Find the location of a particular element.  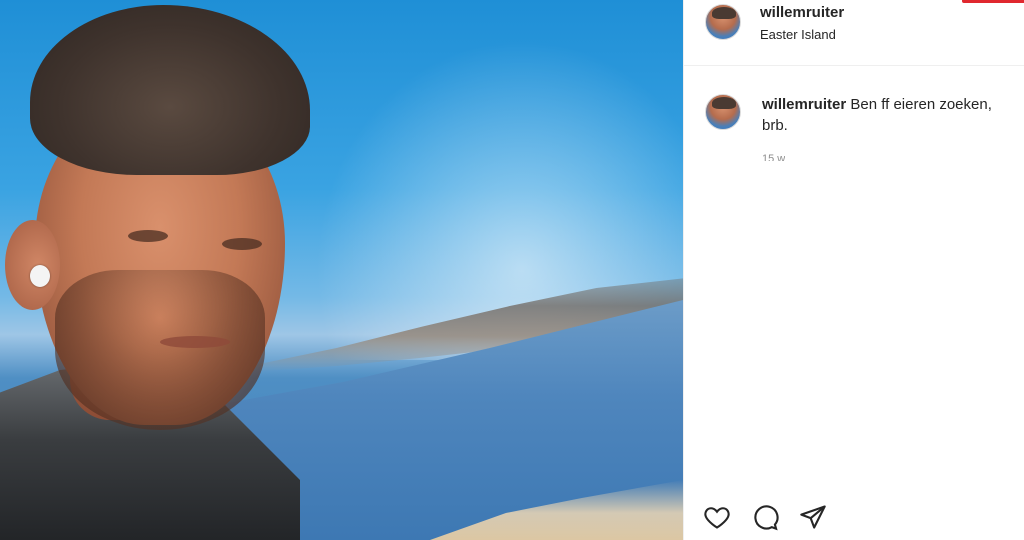

post-username: willemruiter is located at coordinates (802, 12).